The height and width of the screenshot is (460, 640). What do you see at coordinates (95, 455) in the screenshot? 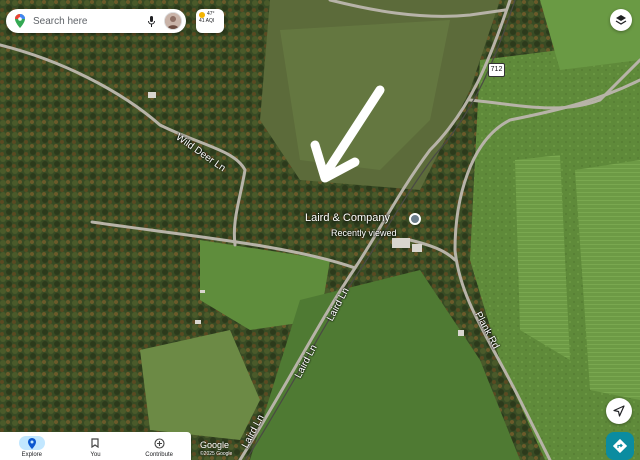
I see `tab-you-label: You` at bounding box center [95, 455].